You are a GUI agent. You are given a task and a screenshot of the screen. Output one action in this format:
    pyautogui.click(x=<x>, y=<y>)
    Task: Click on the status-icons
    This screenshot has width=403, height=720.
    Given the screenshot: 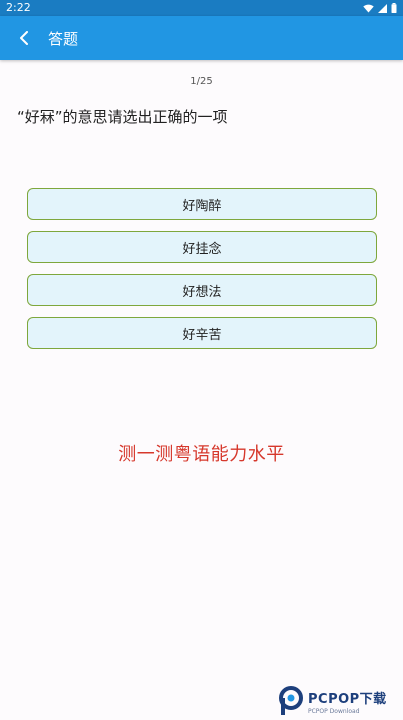 What is the action you would take?
    pyautogui.click(x=380, y=8)
    